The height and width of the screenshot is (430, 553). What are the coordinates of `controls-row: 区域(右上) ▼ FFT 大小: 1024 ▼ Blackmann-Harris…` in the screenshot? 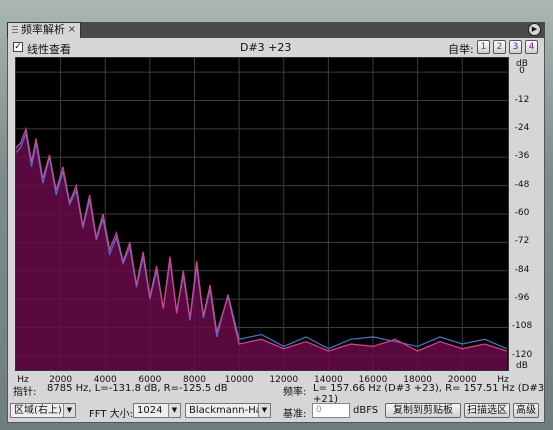 It's located at (276, 410).